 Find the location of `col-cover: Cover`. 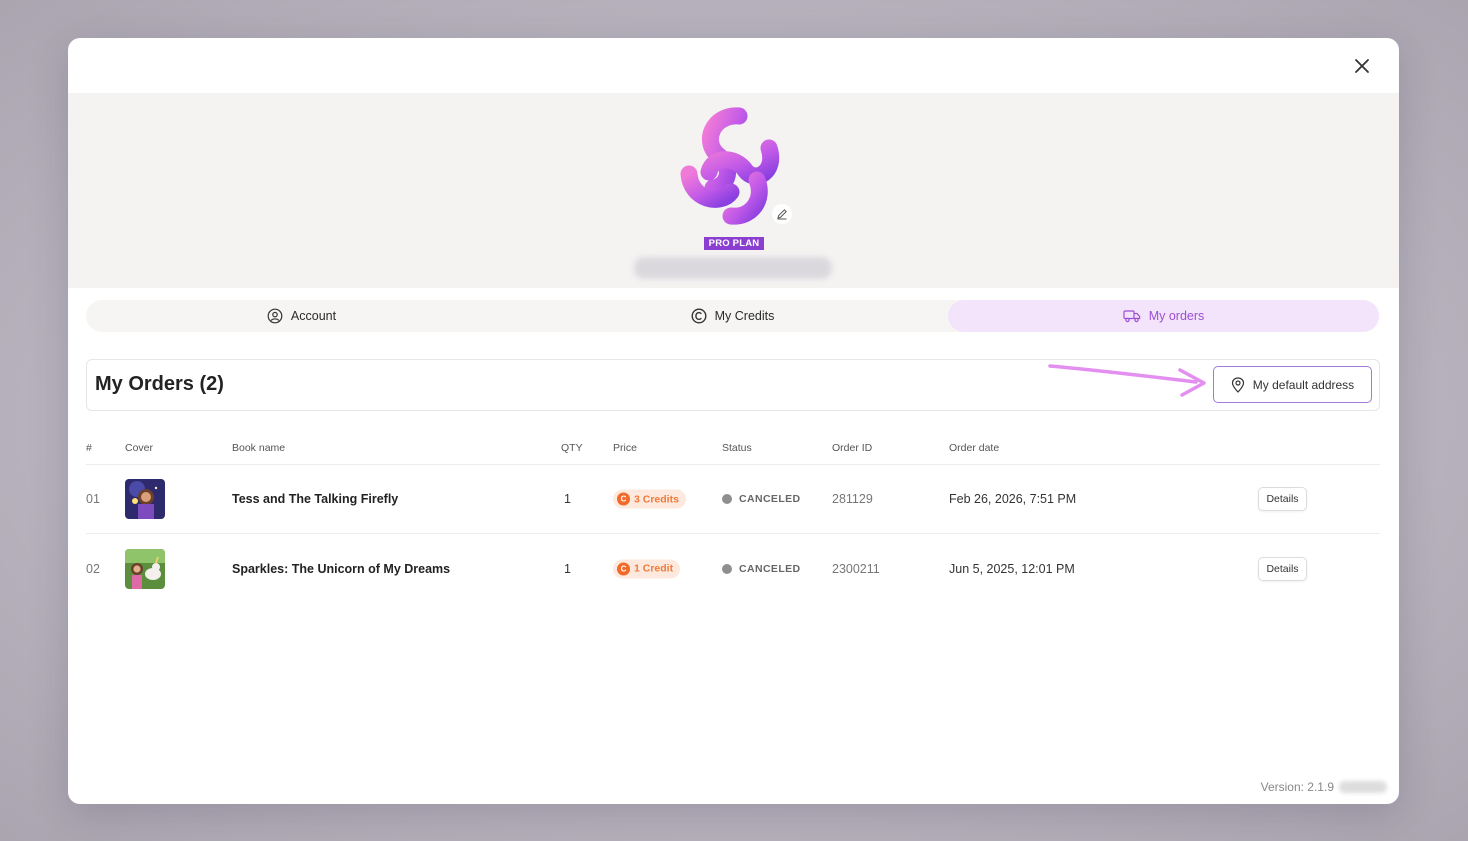

col-cover: Cover is located at coordinates (139, 448).